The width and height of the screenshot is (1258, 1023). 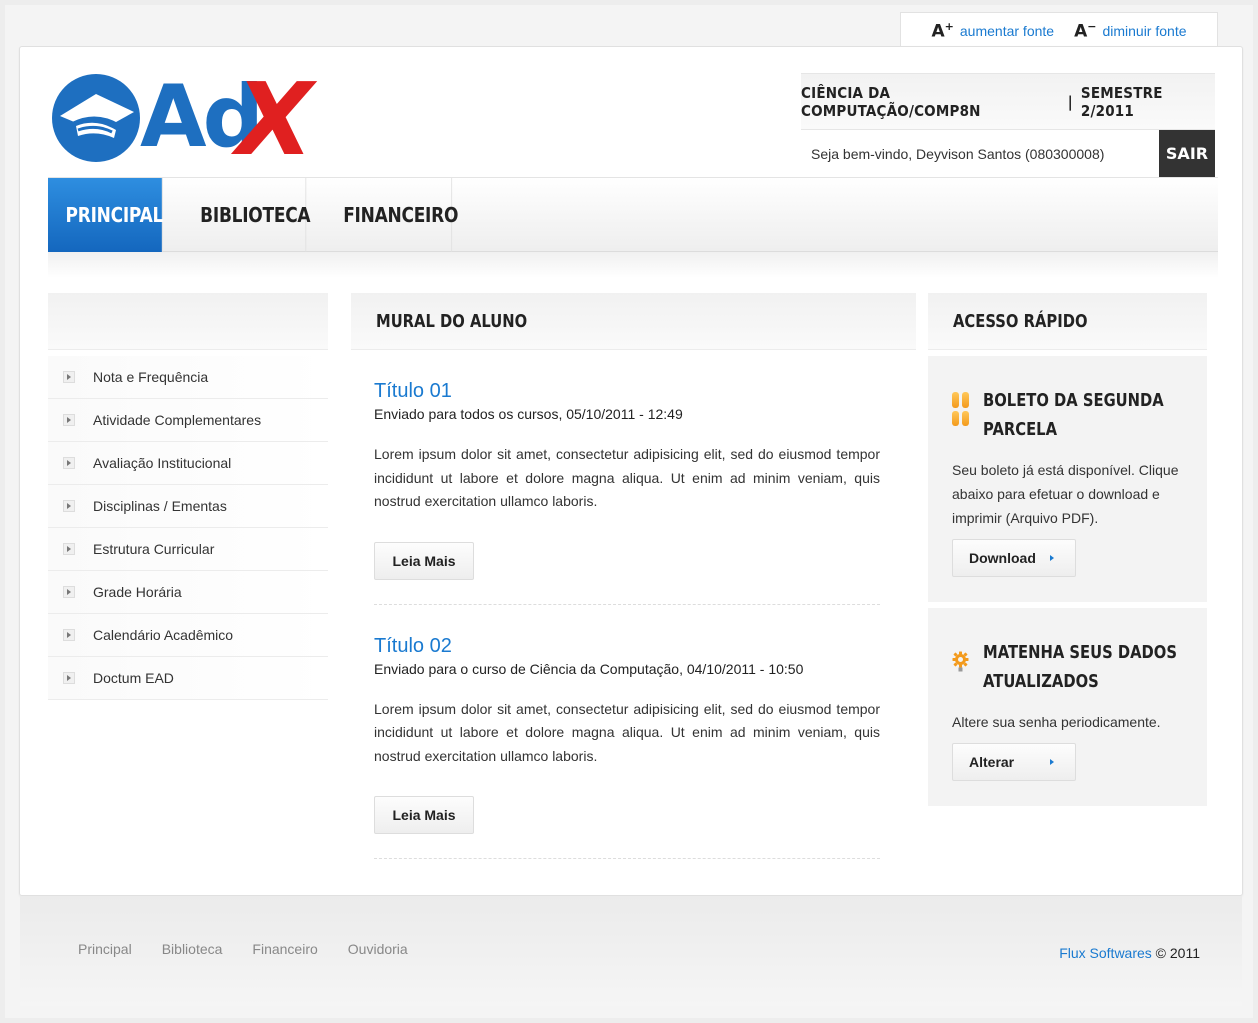 I want to click on quick-box-title: MATENHA SEUS DADOS ATUALIZADOS, so click(x=1080, y=667).